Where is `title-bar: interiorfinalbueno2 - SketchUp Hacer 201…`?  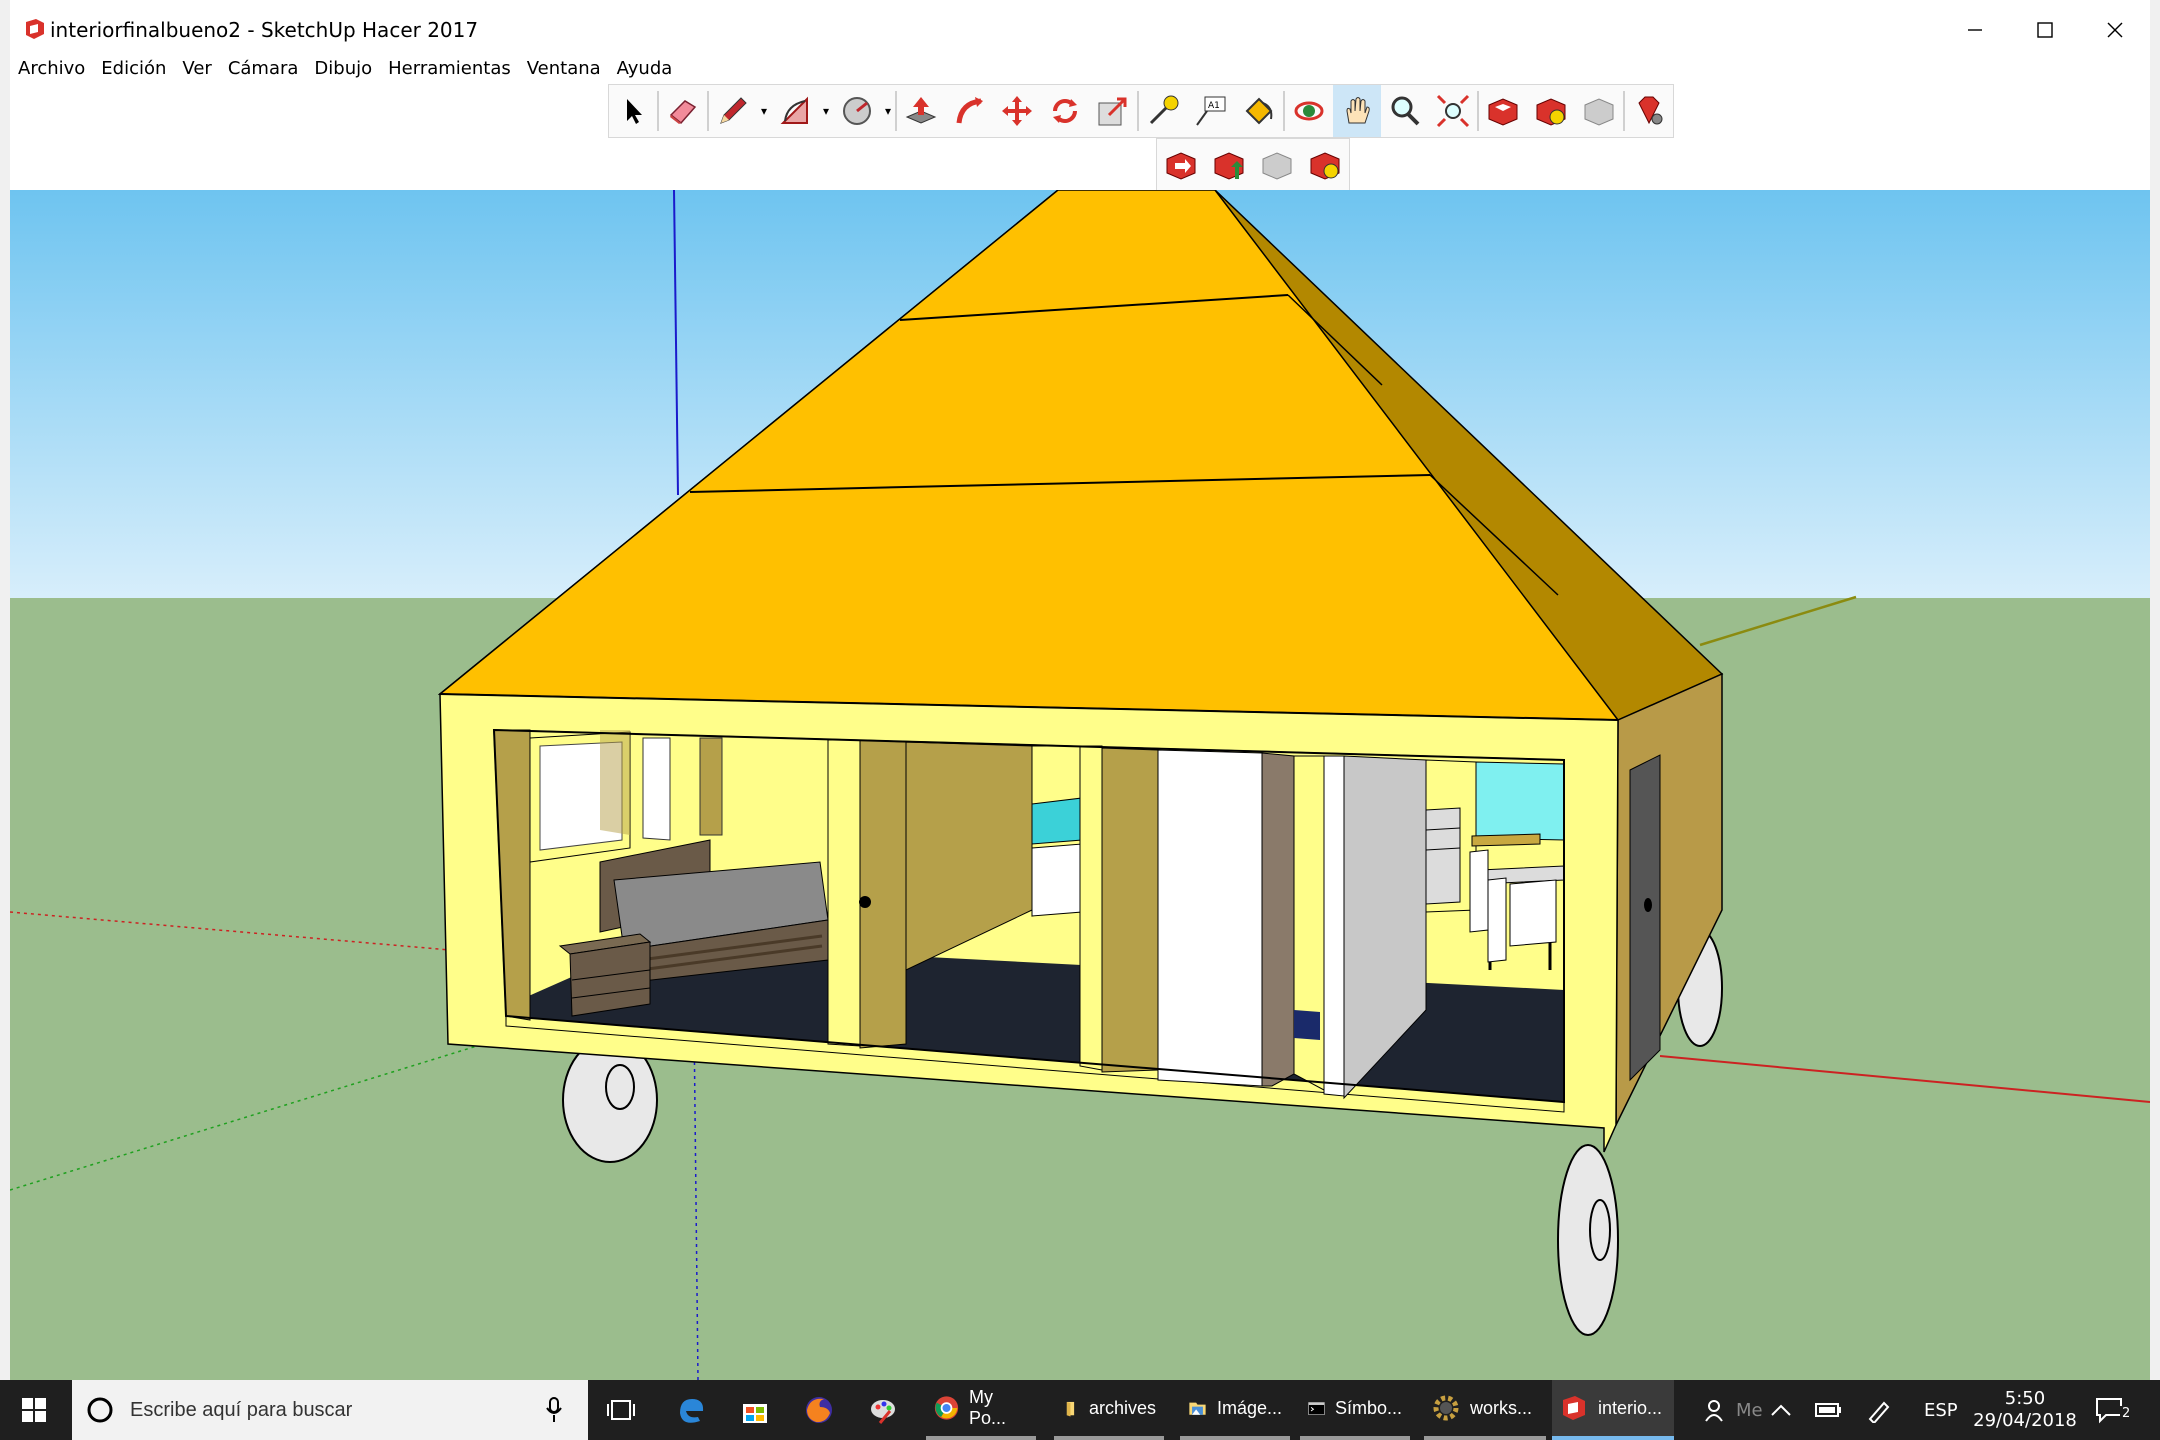 title-bar: interiorfinalbueno2 - SketchUp Hacer 201… is located at coordinates (1080, 30).